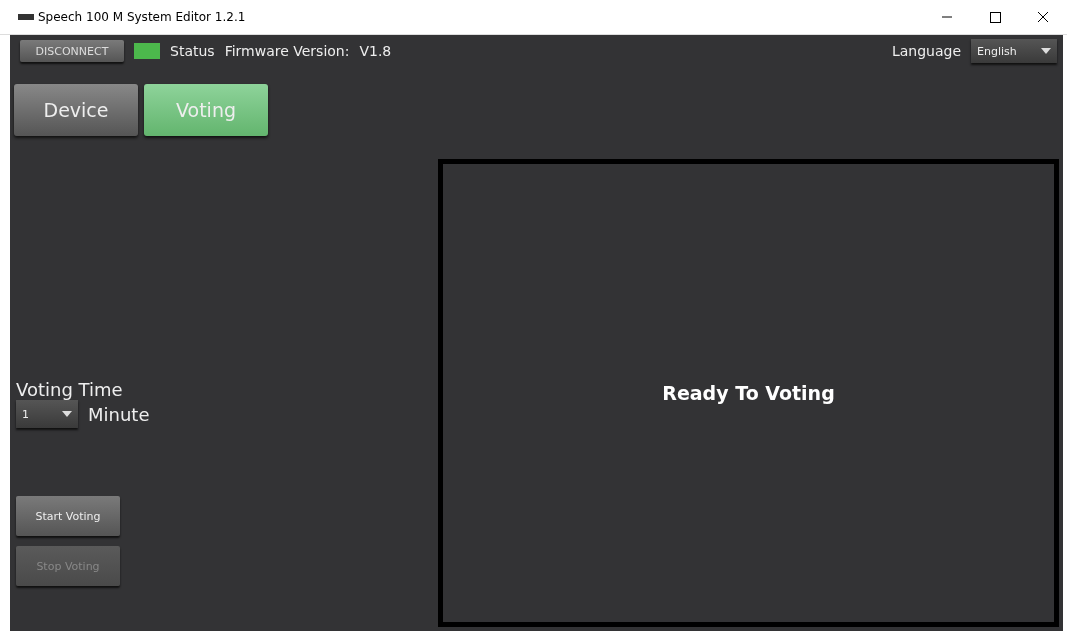  I want to click on window-title: Speech 100 M System Editor 1.2.1, so click(142, 17).